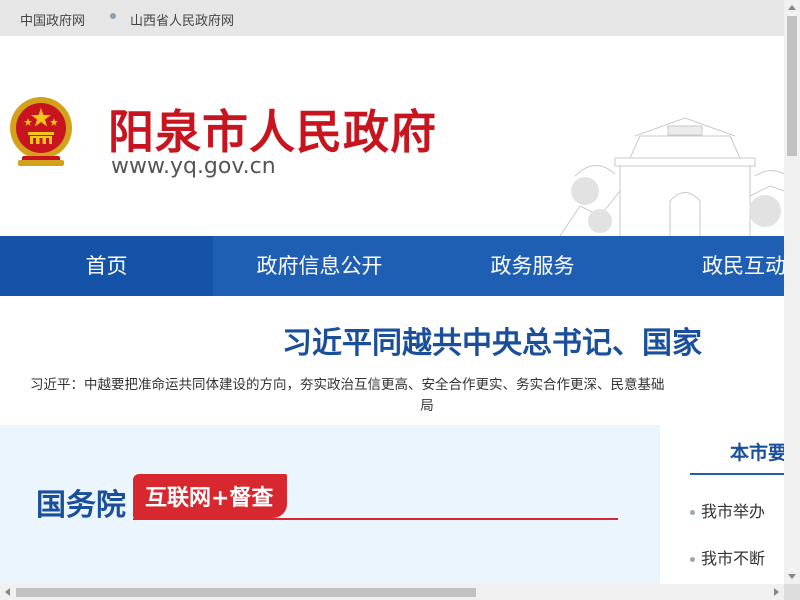  I want to click on link-shanxi-gov: 山西省人民政府网, so click(182, 19).